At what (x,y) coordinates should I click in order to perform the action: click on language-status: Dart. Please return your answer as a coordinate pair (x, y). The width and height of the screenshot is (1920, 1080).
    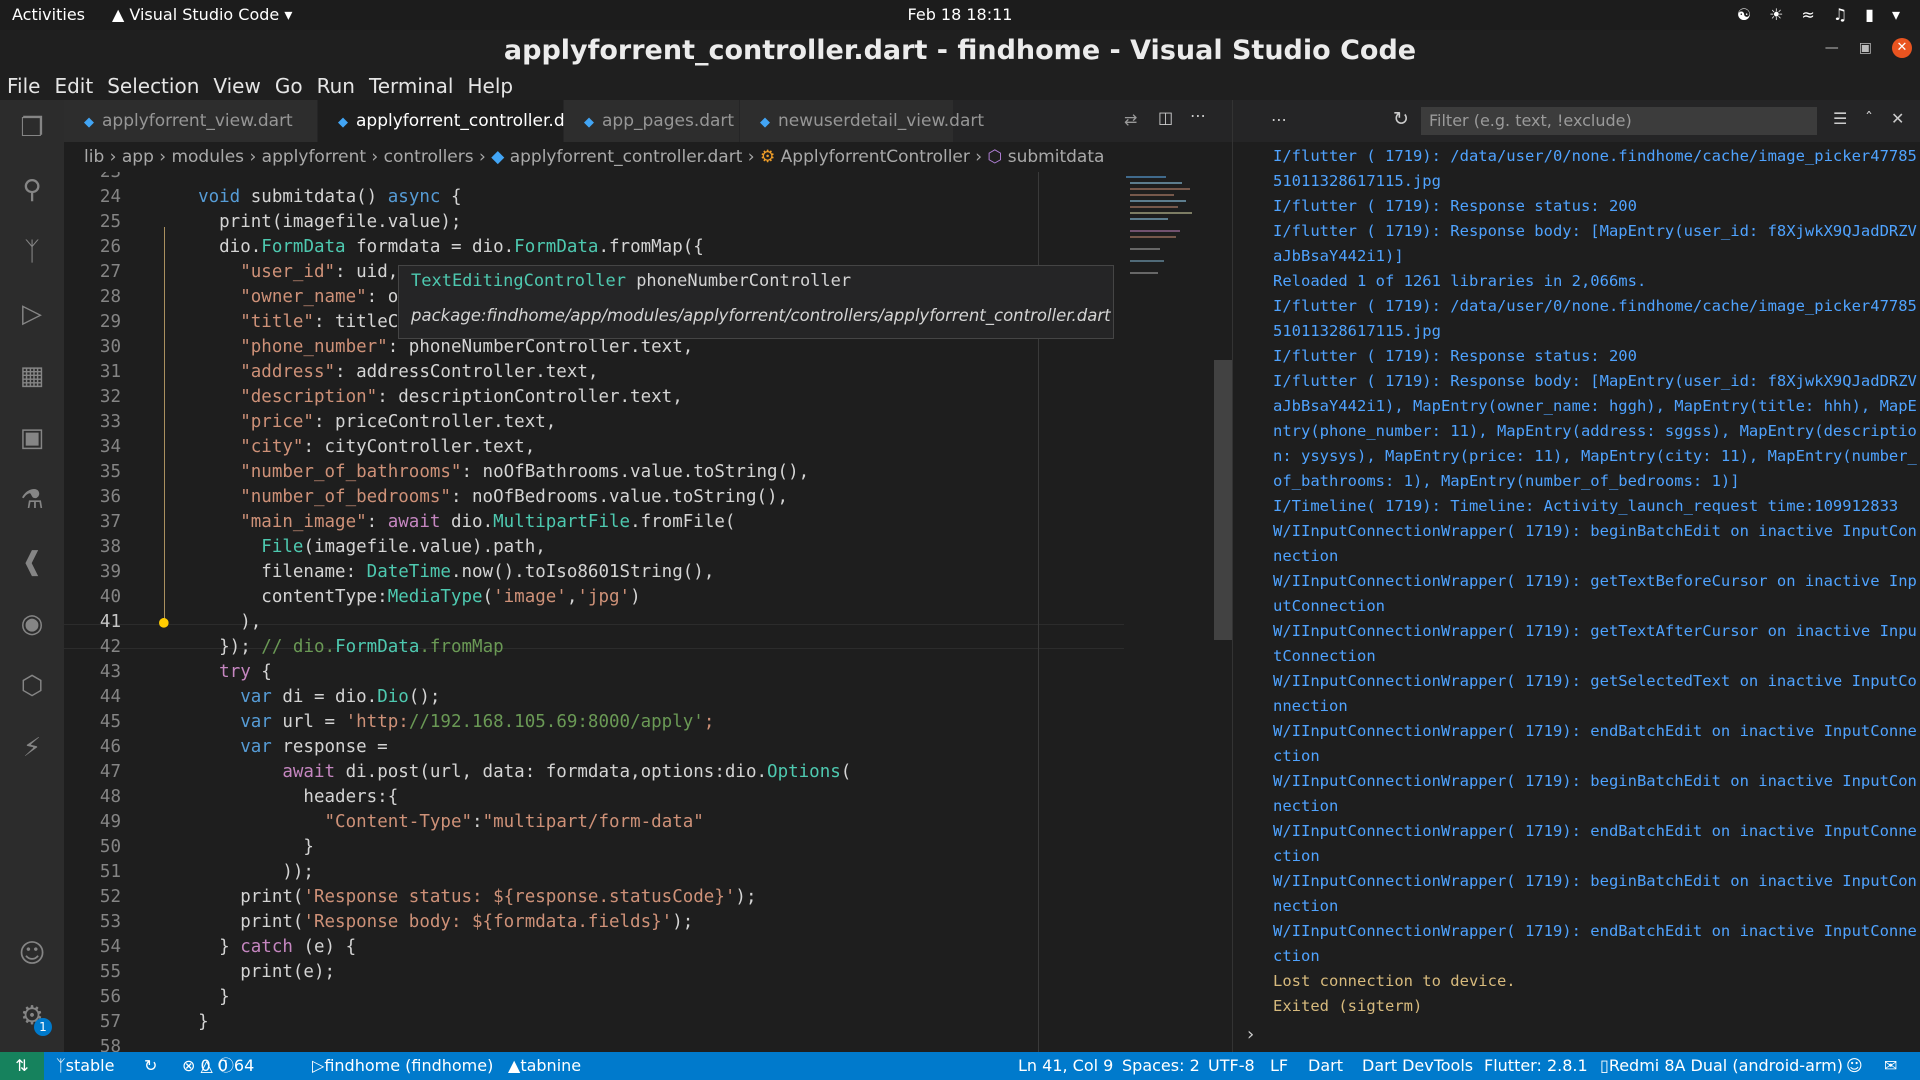
    Looking at the image, I should click on (1325, 1066).